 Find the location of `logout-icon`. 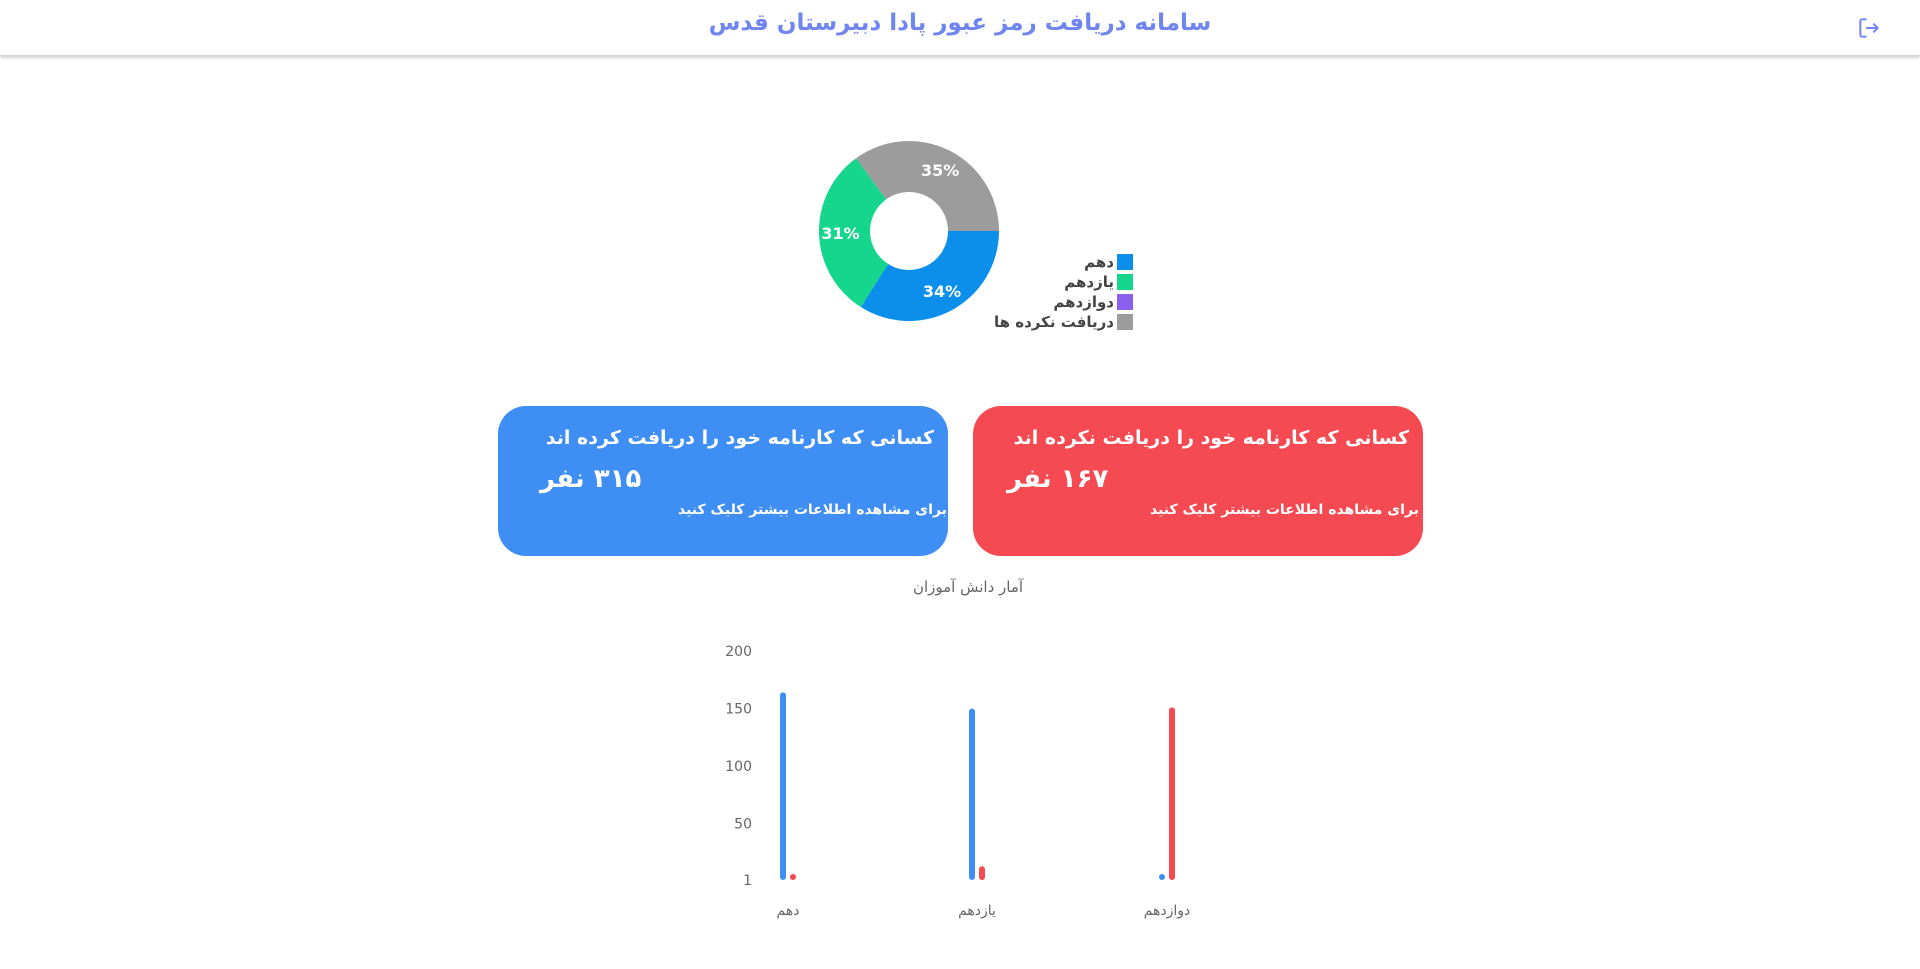

logout-icon is located at coordinates (1869, 28).